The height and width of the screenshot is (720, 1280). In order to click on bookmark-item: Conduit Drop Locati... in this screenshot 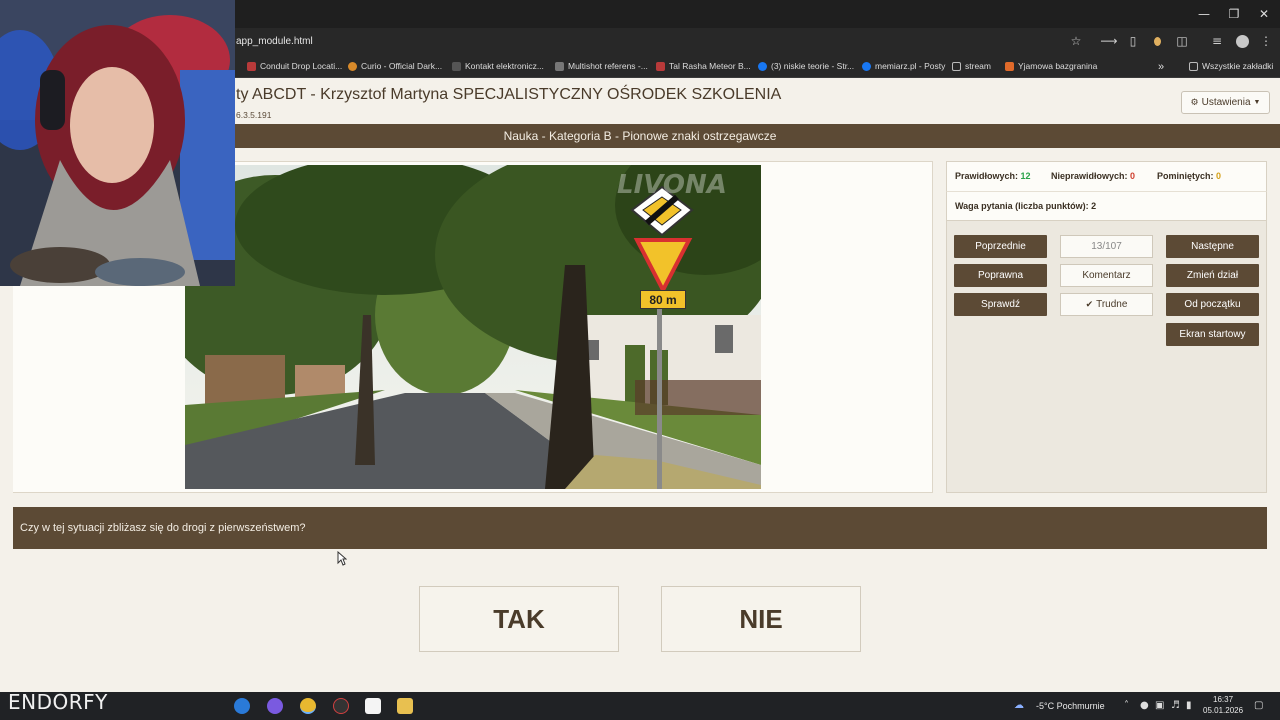, I will do `click(294, 66)`.